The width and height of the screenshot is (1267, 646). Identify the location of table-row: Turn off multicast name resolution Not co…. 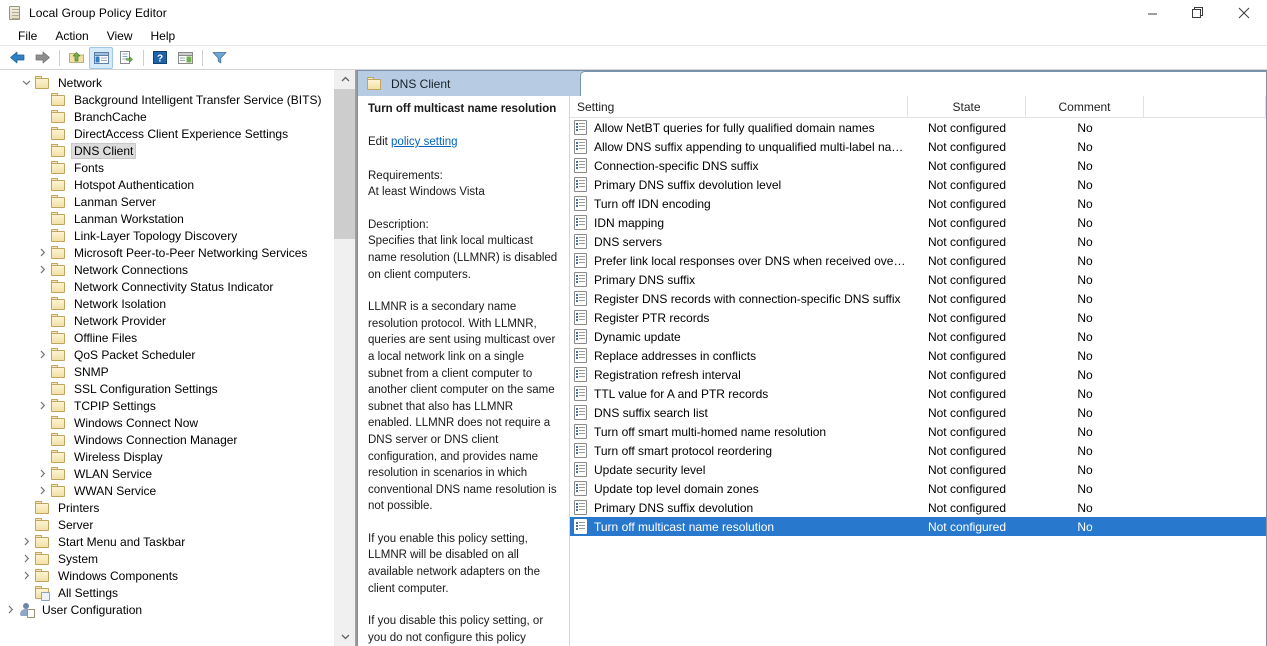
(918, 526).